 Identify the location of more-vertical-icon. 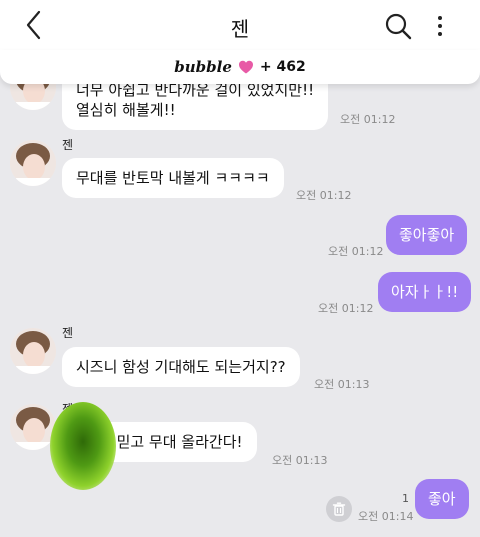
(440, 26).